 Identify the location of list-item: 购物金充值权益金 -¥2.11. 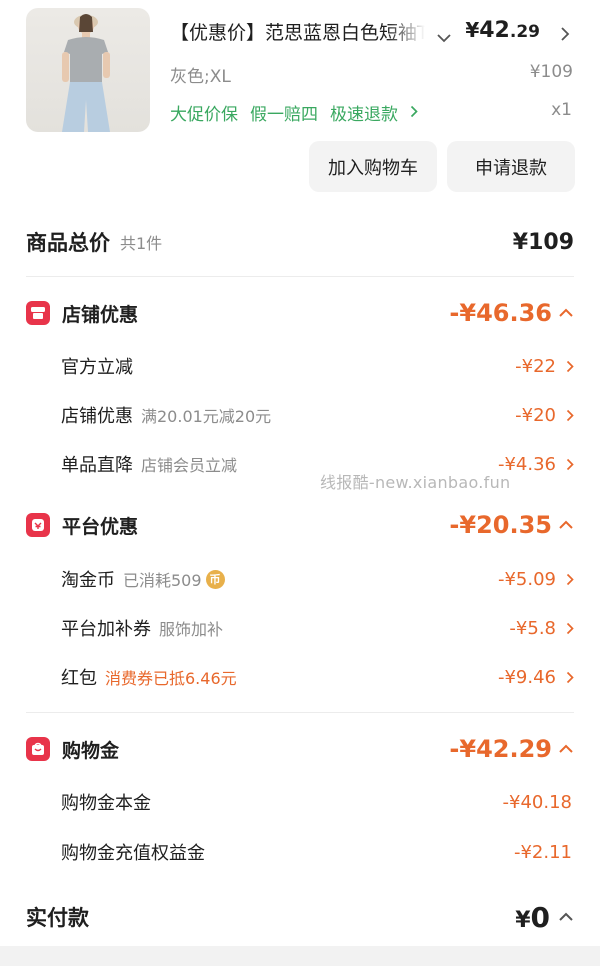
(316, 853).